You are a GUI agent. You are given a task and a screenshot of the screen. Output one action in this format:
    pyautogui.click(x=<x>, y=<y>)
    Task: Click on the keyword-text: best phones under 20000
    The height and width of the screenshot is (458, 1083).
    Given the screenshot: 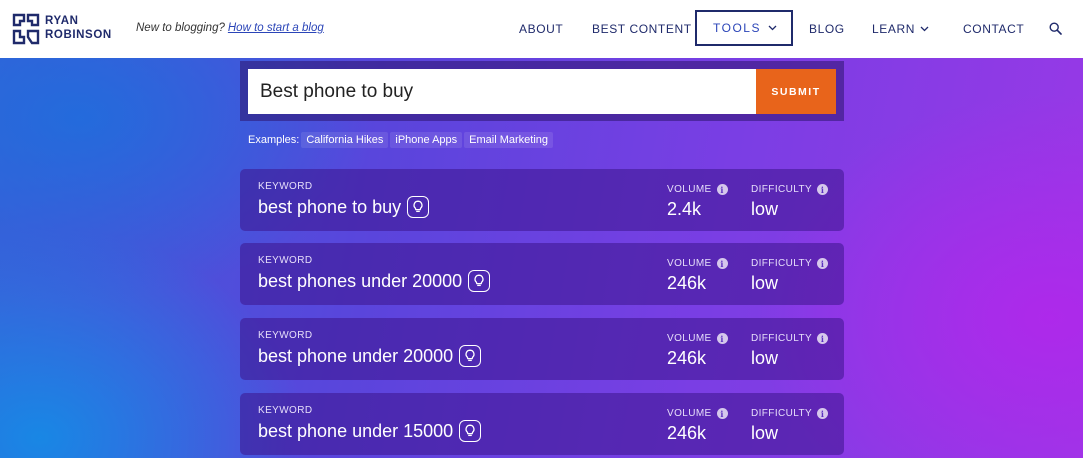 What is the action you would take?
    pyautogui.click(x=374, y=281)
    